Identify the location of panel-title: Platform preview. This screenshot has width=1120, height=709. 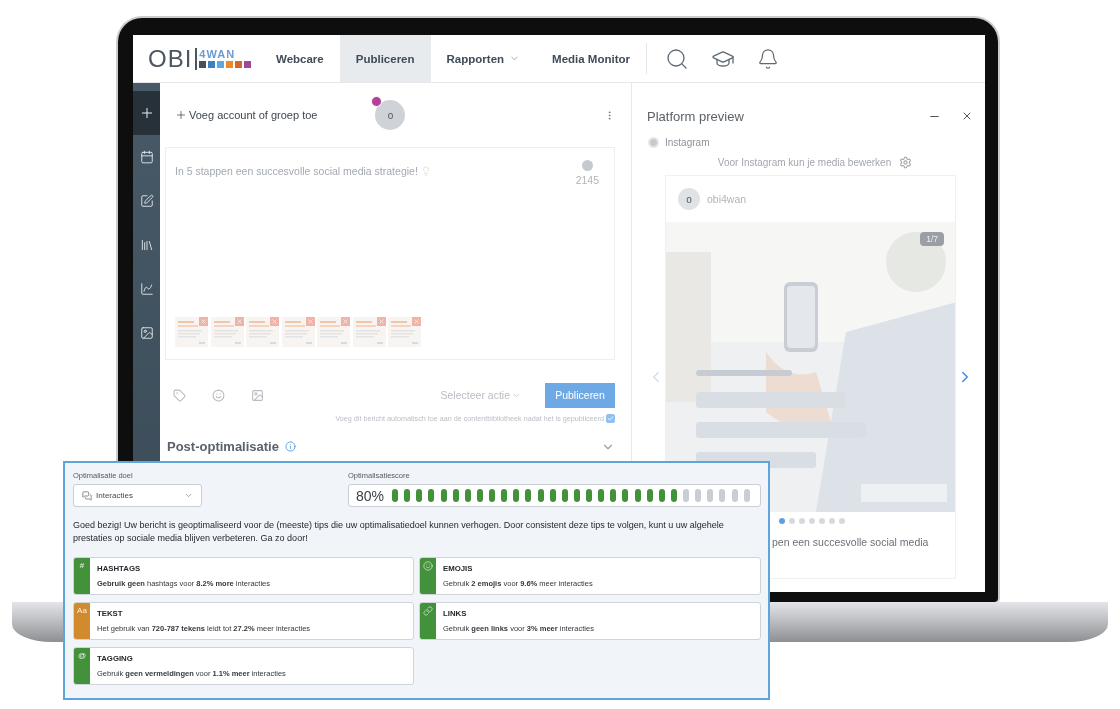
(695, 116).